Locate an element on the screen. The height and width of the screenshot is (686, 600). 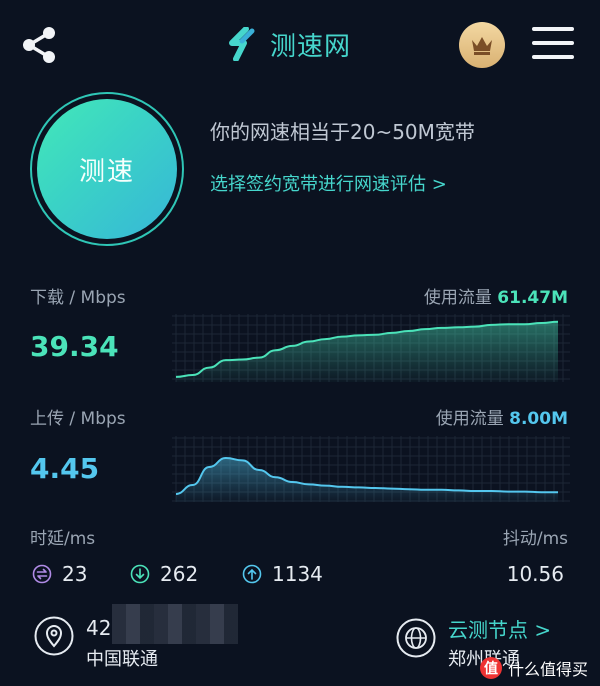
watermark-text: 什么值得买 is located at coordinates (547, 669).